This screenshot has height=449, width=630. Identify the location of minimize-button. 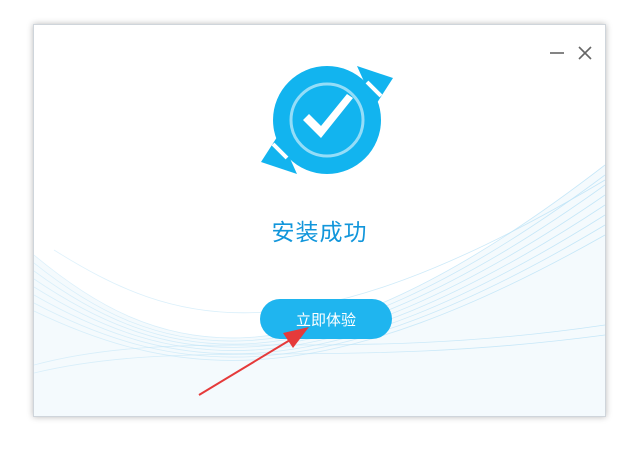
(557, 53).